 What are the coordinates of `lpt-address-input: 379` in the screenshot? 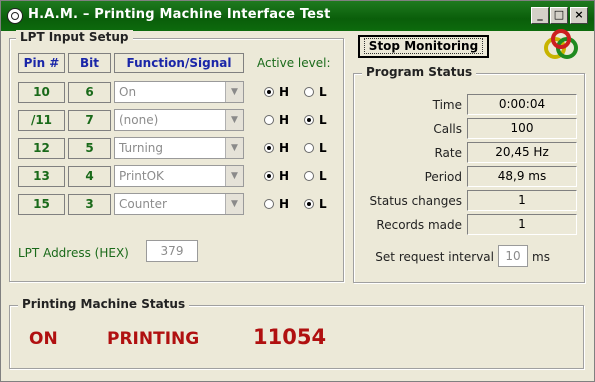 It's located at (172, 251).